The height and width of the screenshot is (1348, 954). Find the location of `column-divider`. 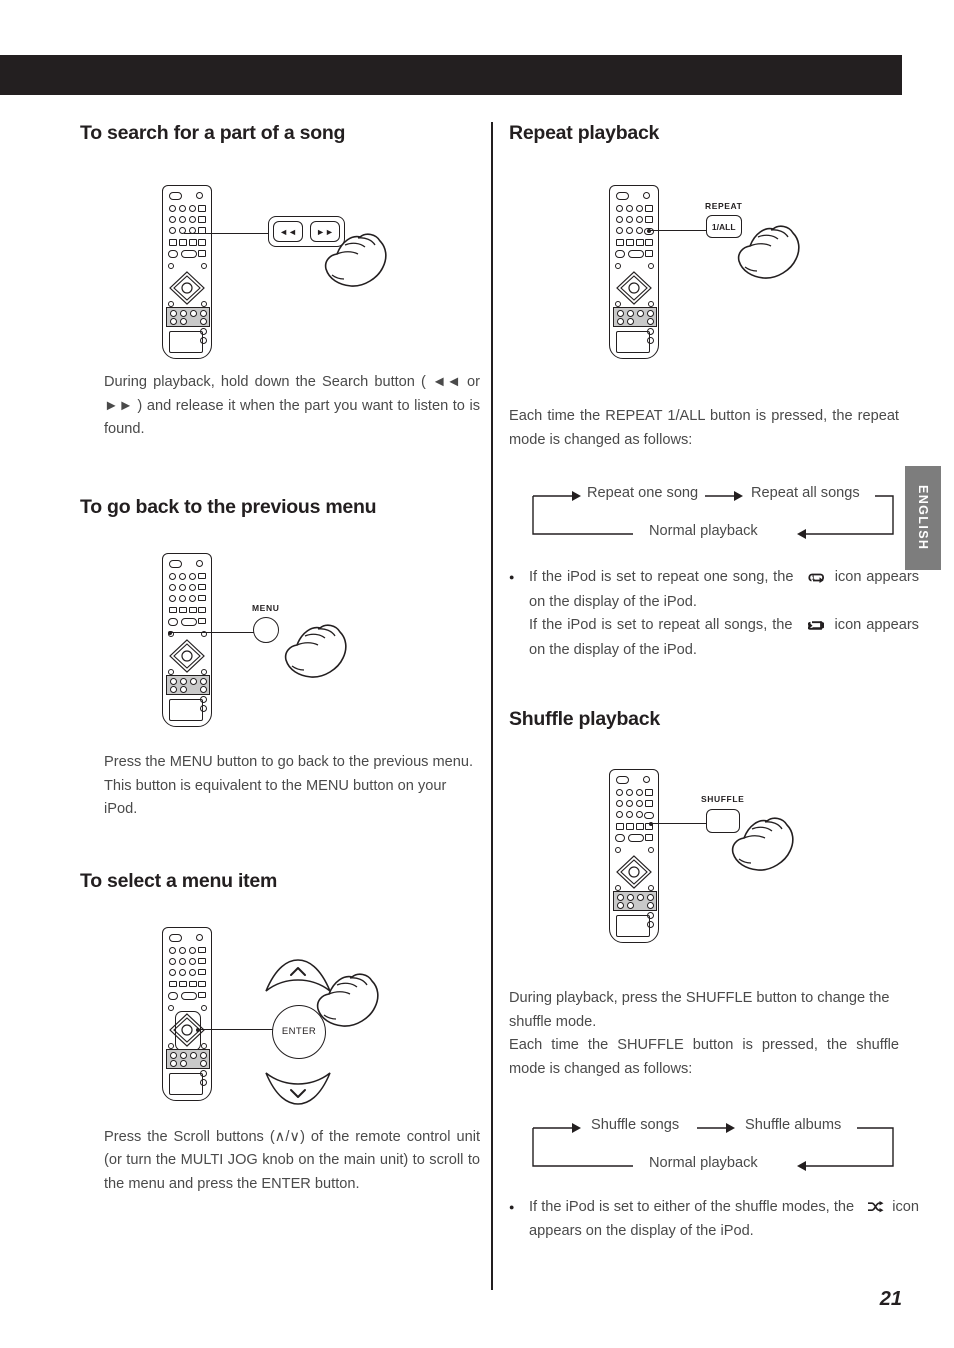

column-divider is located at coordinates (492, 706).